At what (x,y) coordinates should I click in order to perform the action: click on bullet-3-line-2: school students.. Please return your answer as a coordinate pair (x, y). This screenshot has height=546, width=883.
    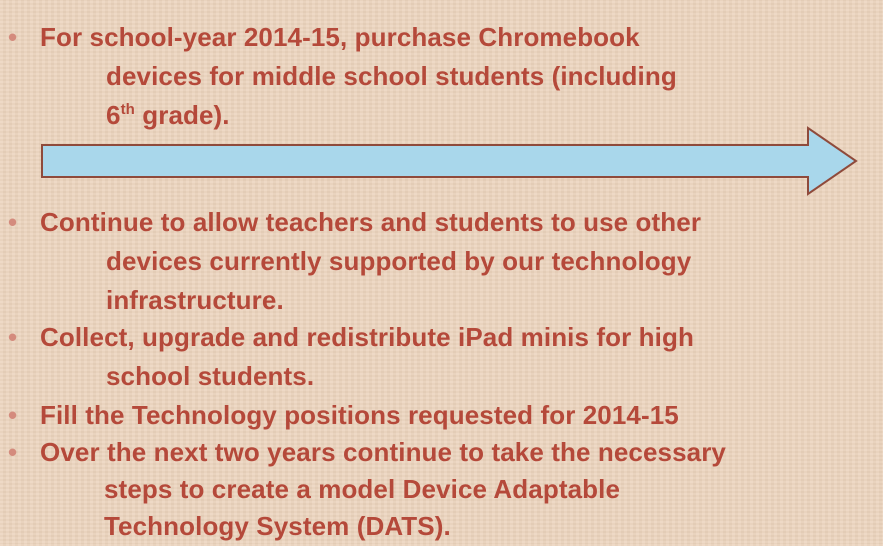
    Looking at the image, I should click on (210, 376).